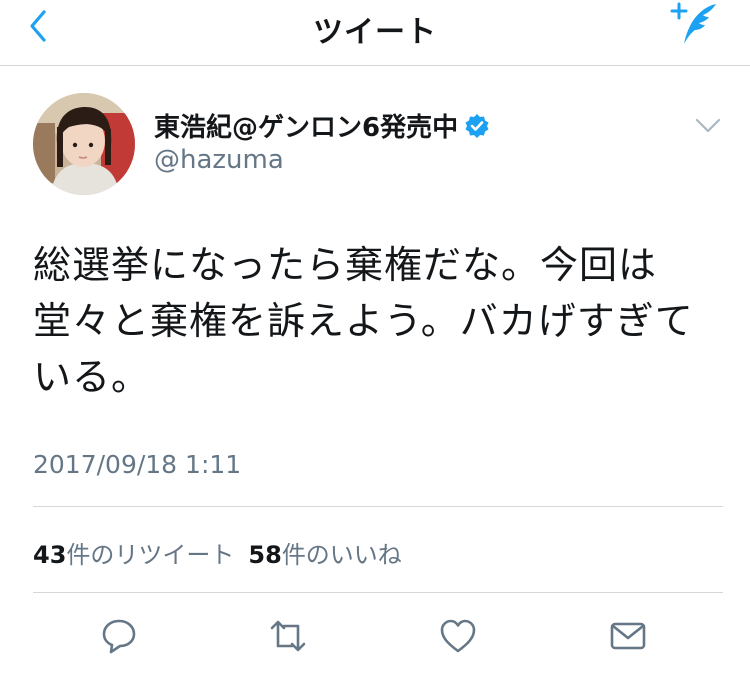 Image resolution: width=750 pixels, height=686 pixels. I want to click on retweet-stat: 43件のリツイート, so click(133, 555).